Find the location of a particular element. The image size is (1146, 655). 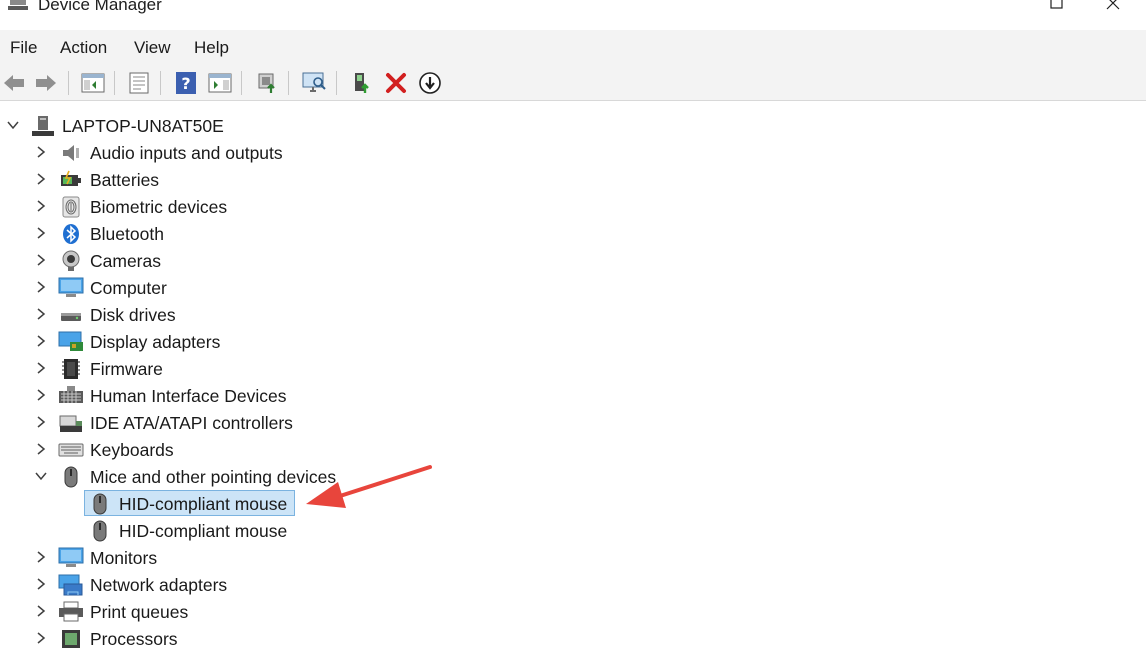

forward-arrow-icon is located at coordinates (46, 83).